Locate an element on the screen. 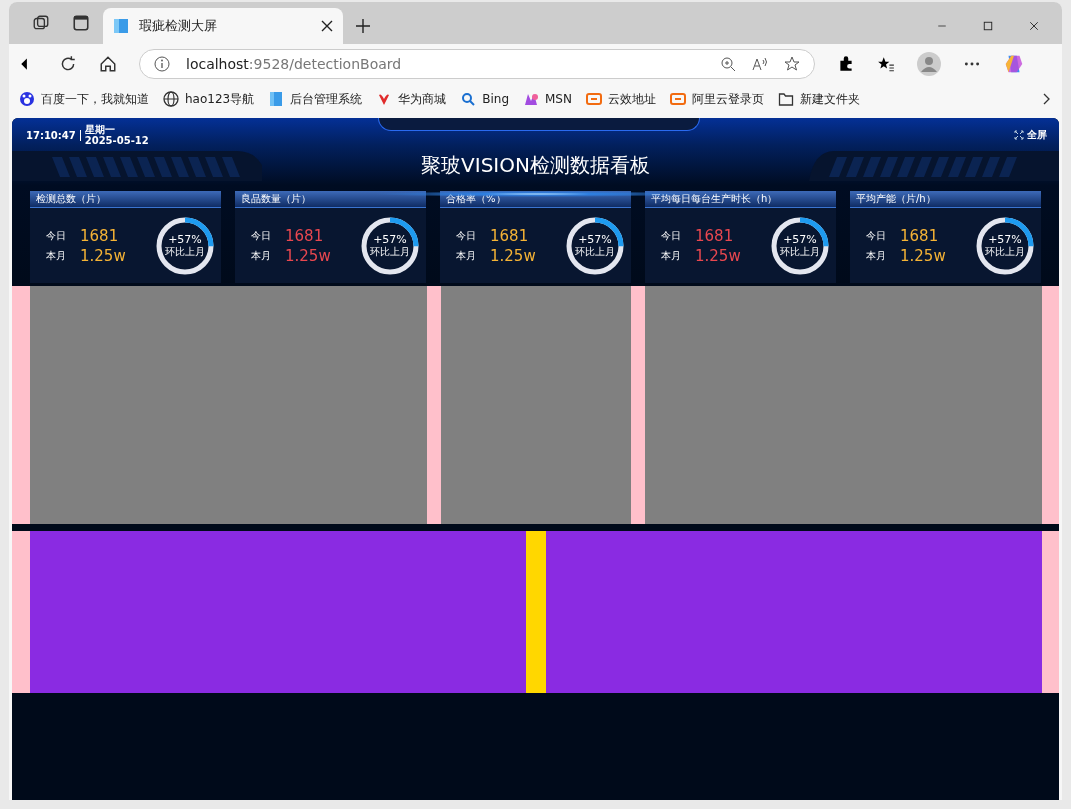  favorites-icon is located at coordinates (886, 64).